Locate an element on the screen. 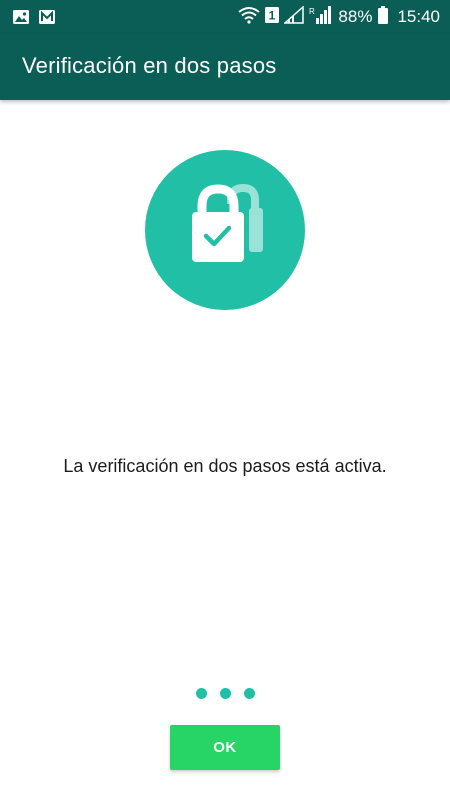 The image size is (450, 800). gmail-icon is located at coordinates (47, 17).